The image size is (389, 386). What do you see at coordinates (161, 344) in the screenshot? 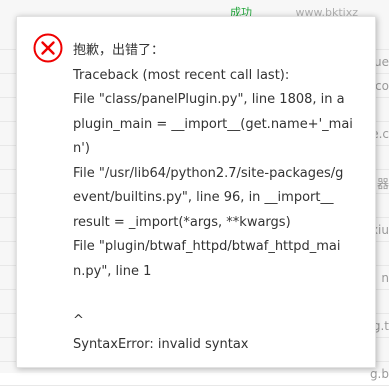
I see `syntax-error-line: SyntaxError: invalid syntax` at bounding box center [161, 344].